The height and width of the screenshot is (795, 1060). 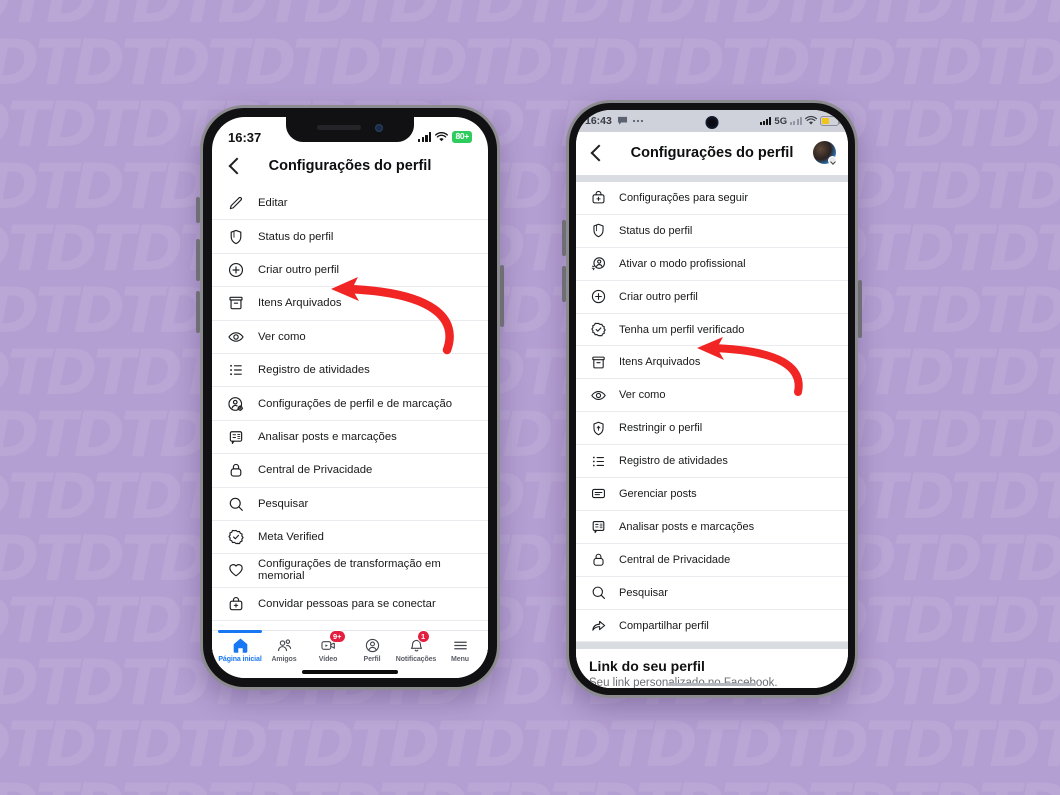 I want to click on section-divider, so click(x=712, y=178).